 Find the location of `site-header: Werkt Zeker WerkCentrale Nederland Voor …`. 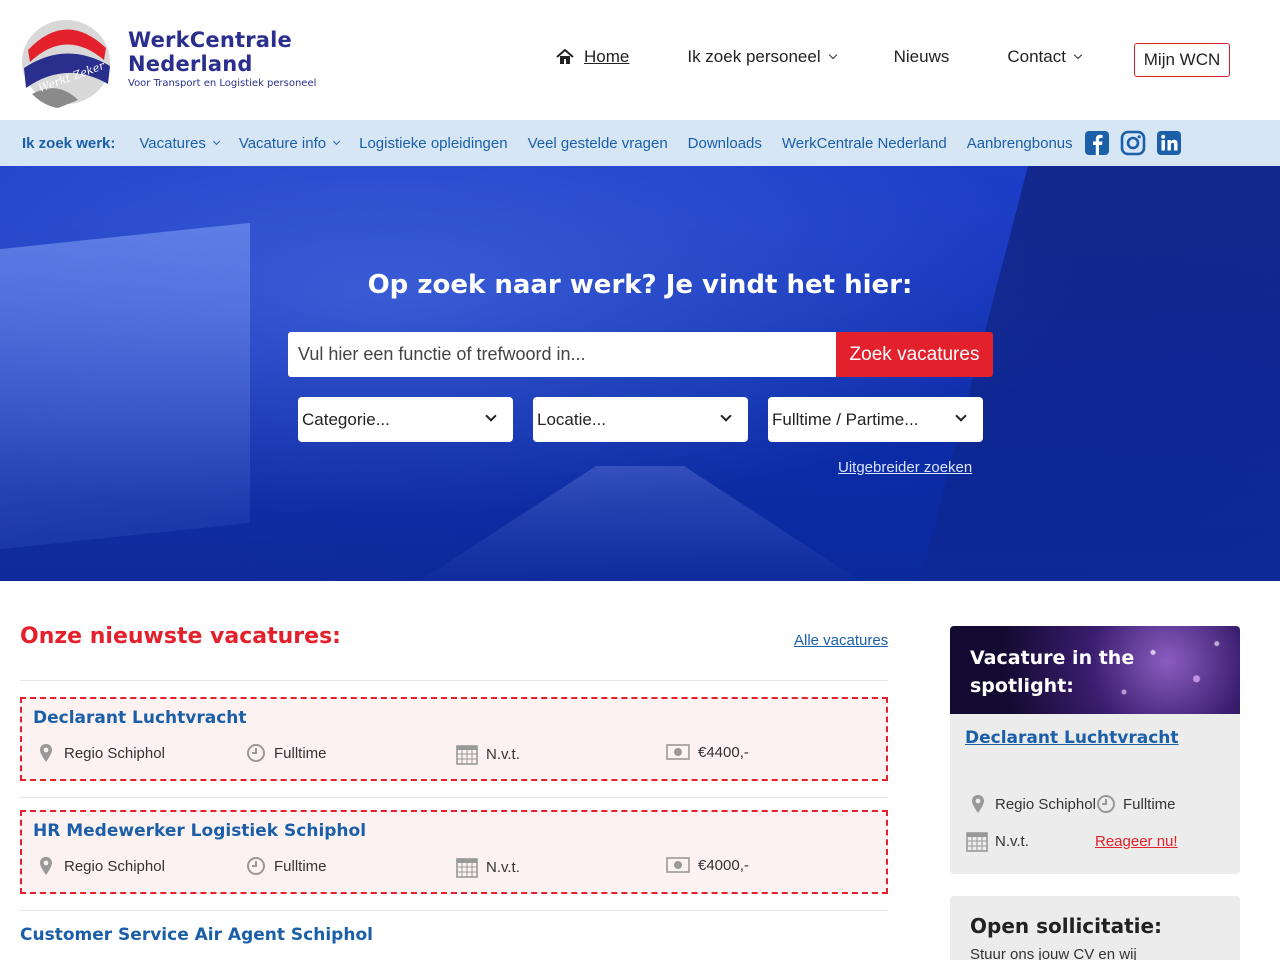

site-header: Werkt Zeker WerkCentrale Nederland Voor … is located at coordinates (640, 60).